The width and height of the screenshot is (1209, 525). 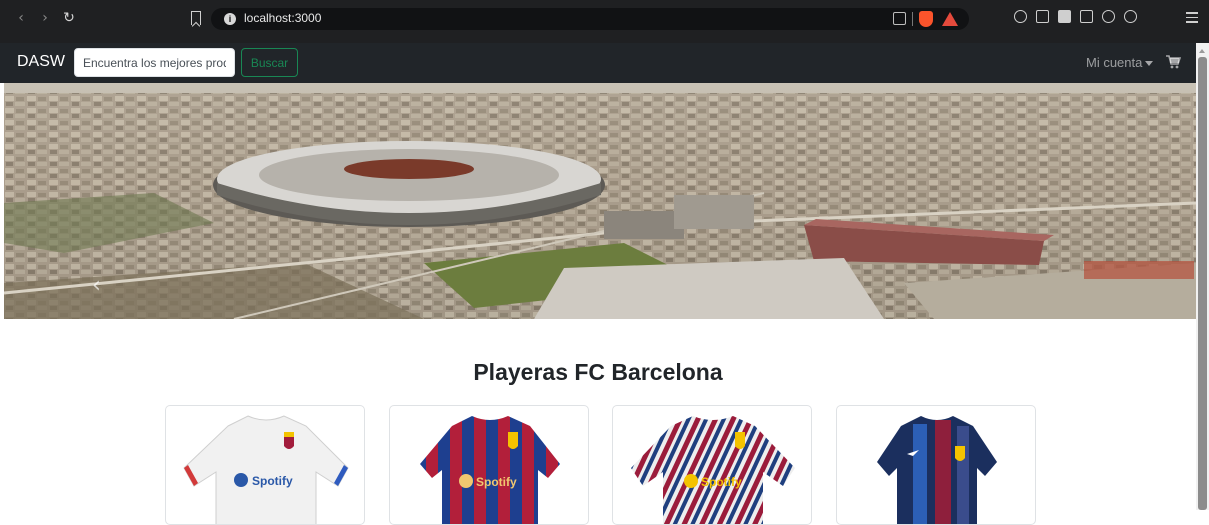 What do you see at coordinates (1086, 16) in the screenshot?
I see `wallet-icon` at bounding box center [1086, 16].